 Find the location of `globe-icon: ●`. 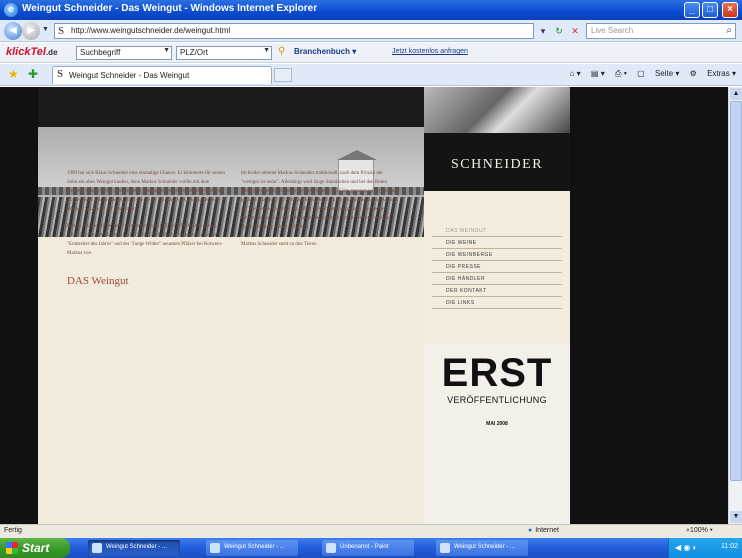

globe-icon: ● is located at coordinates (530, 530).